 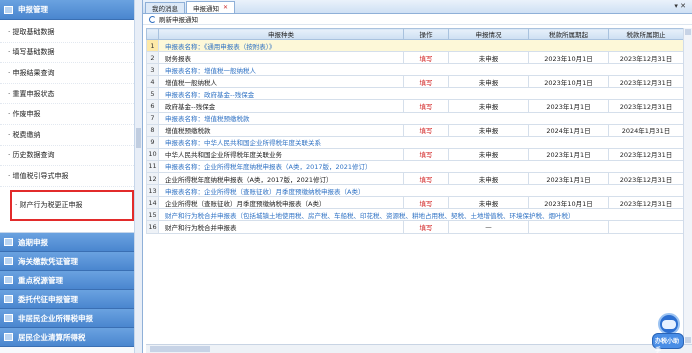 I want to click on sidebar-item-result-query: · 申报结果查询, so click(x=71, y=73).